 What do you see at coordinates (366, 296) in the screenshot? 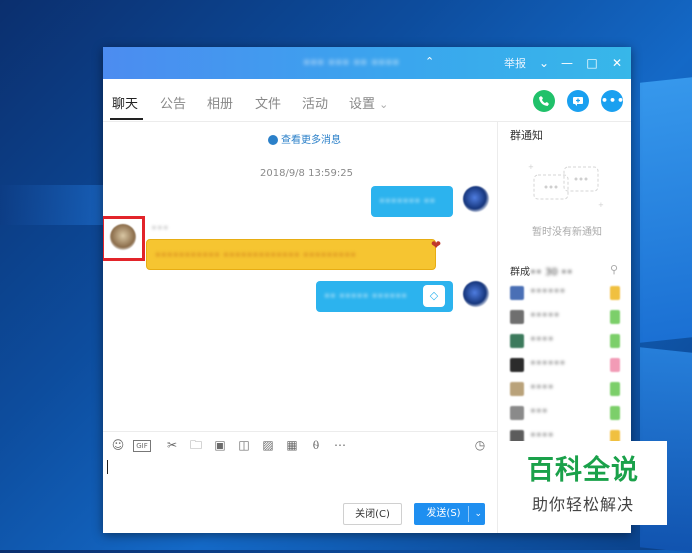
I see `message-text: •• ••••• ••••••` at bounding box center [366, 296].